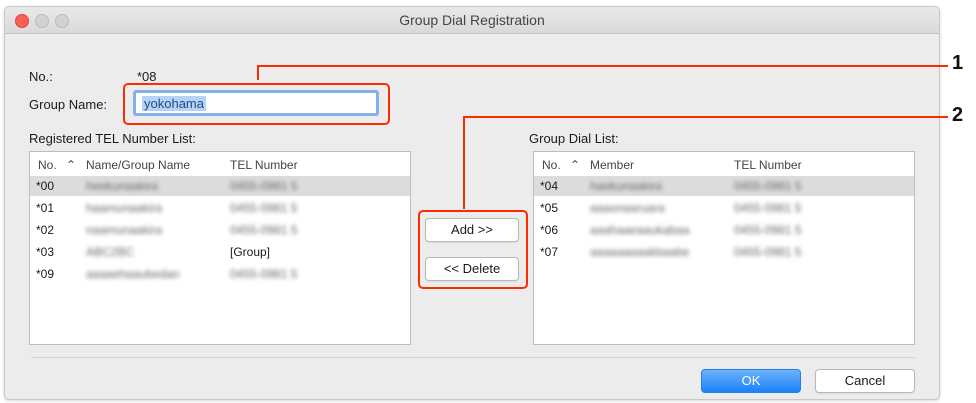 The image size is (976, 403). Describe the element at coordinates (958, 63) in the screenshot. I see `callout-number-1: 1` at that location.